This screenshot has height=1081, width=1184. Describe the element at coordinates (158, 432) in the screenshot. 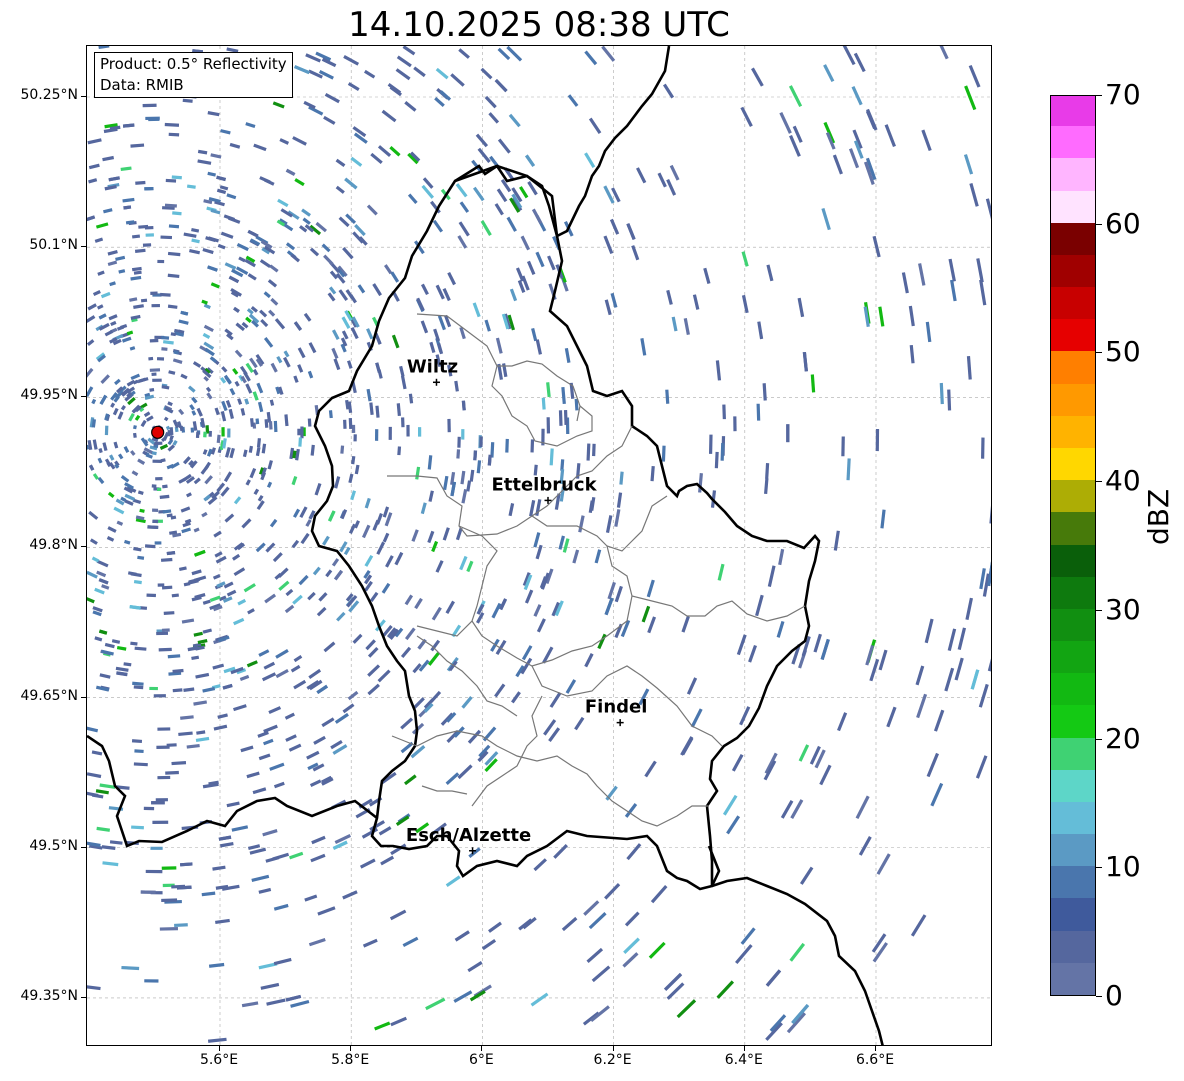

I see `radar-site` at that location.